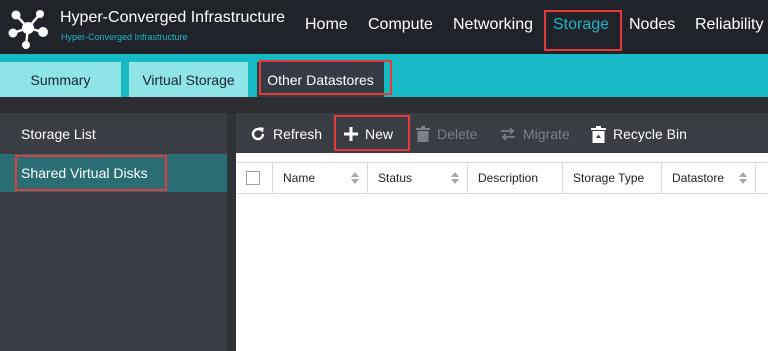 The width and height of the screenshot is (768, 351). What do you see at coordinates (124, 37) in the screenshot?
I see `app-subtitle: Hyper-Converged Infrastructure` at bounding box center [124, 37].